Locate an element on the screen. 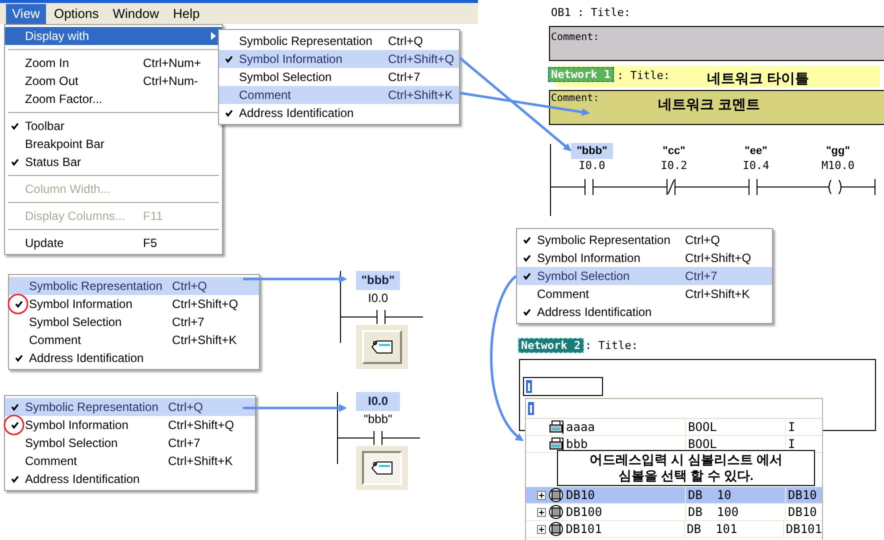 This screenshot has width=884, height=540. shortcut-text: Ctrl+Q is located at coordinates (190, 286).